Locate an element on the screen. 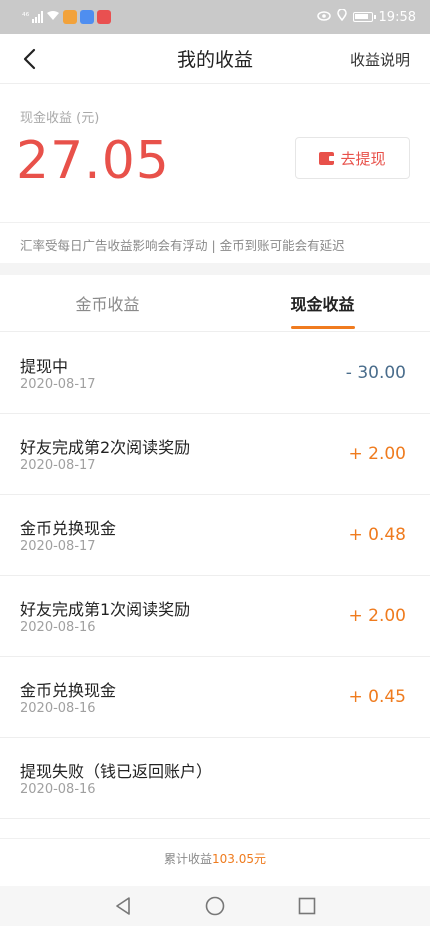 The image size is (430, 926). total-earnings: 累计收益 103.05元 is located at coordinates (215, 858).